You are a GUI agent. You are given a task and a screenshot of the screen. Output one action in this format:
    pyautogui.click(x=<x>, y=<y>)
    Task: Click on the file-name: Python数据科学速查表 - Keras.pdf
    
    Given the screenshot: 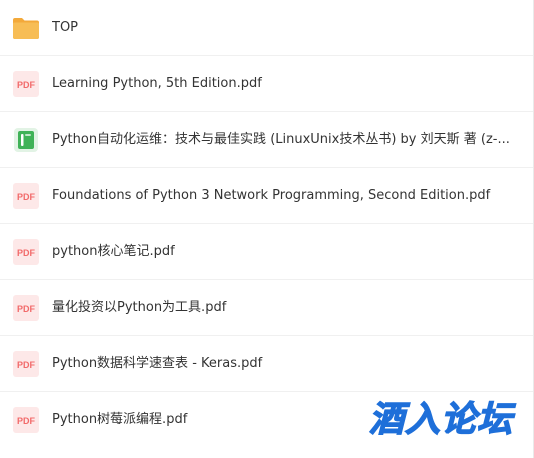 What is the action you would take?
    pyautogui.click(x=157, y=363)
    